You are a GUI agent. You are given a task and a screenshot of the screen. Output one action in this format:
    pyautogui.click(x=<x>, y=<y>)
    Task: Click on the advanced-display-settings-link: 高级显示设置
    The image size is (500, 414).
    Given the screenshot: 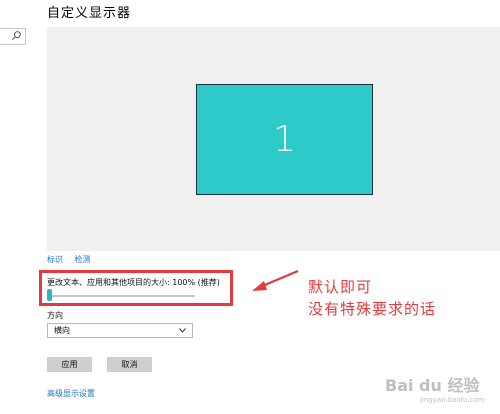 What is the action you would take?
    pyautogui.click(x=71, y=393)
    